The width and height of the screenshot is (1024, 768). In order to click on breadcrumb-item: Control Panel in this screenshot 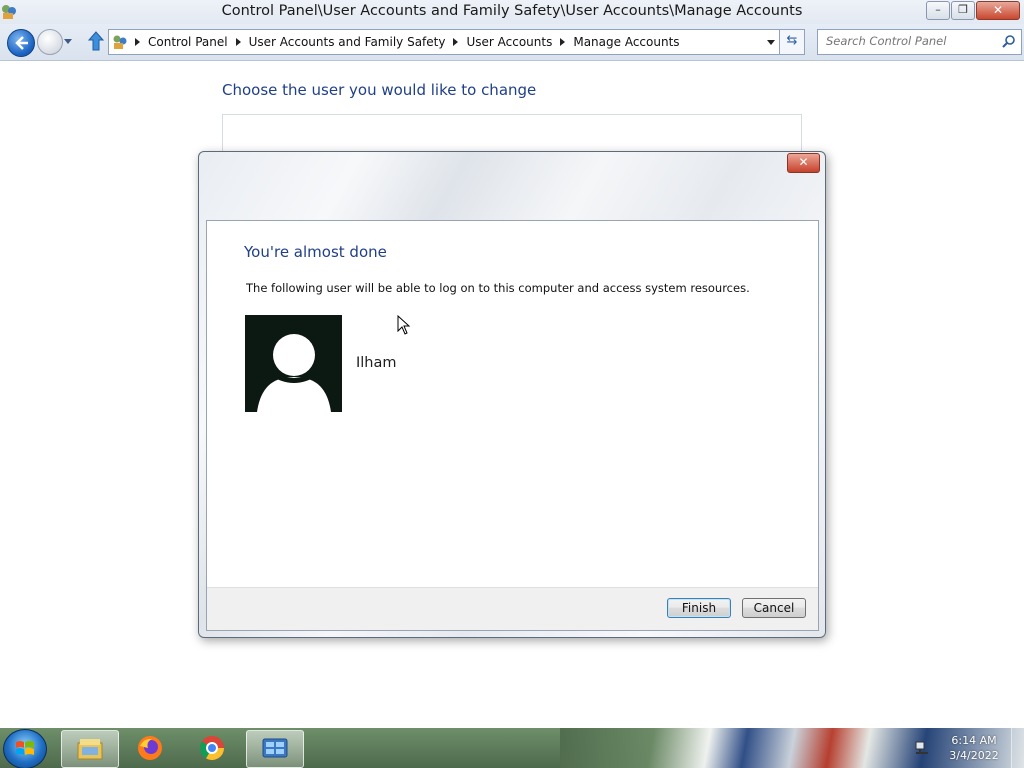, I will do `click(181, 42)`.